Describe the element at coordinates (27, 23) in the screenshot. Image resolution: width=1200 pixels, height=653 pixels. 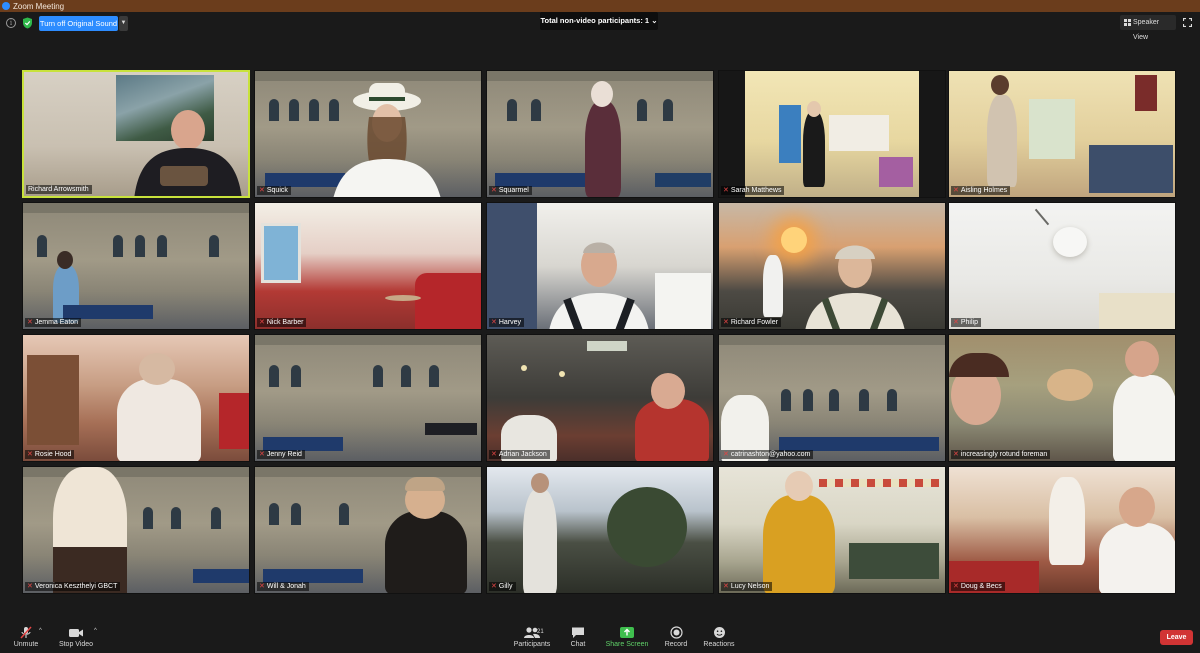
I see `encryption-shield-icon` at that location.